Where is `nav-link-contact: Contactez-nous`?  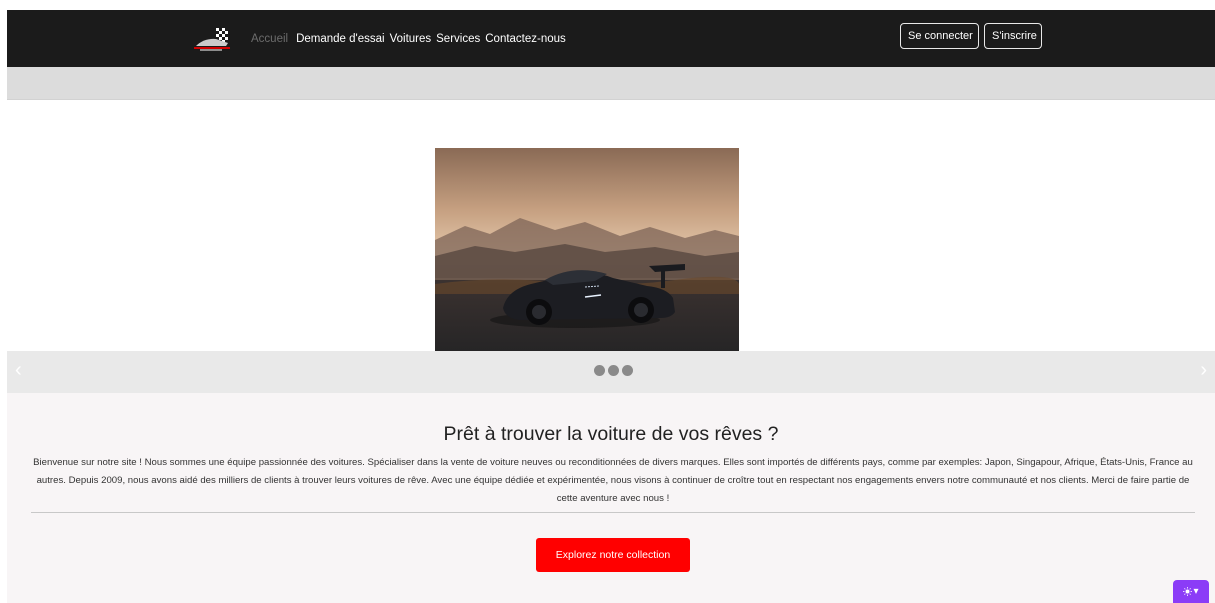
nav-link-contact: Contactez-nous is located at coordinates (525, 39).